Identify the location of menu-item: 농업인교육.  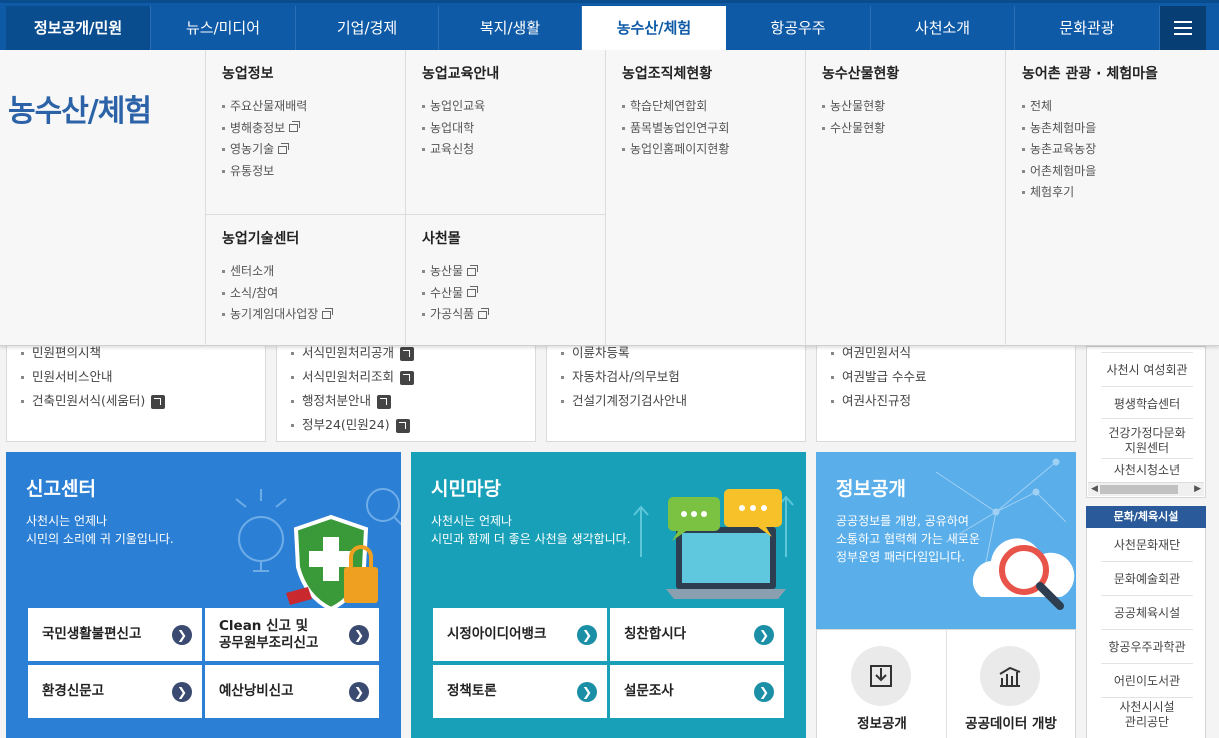
(453, 107).